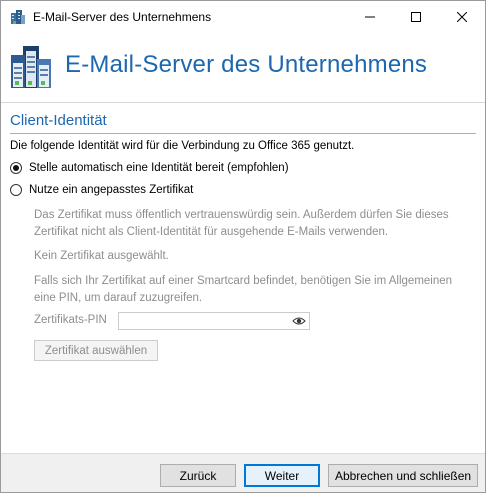 The width and height of the screenshot is (486, 493). I want to click on radio-custom-certificate: Nutze ein angepasstes Zertifikat, so click(101, 190).